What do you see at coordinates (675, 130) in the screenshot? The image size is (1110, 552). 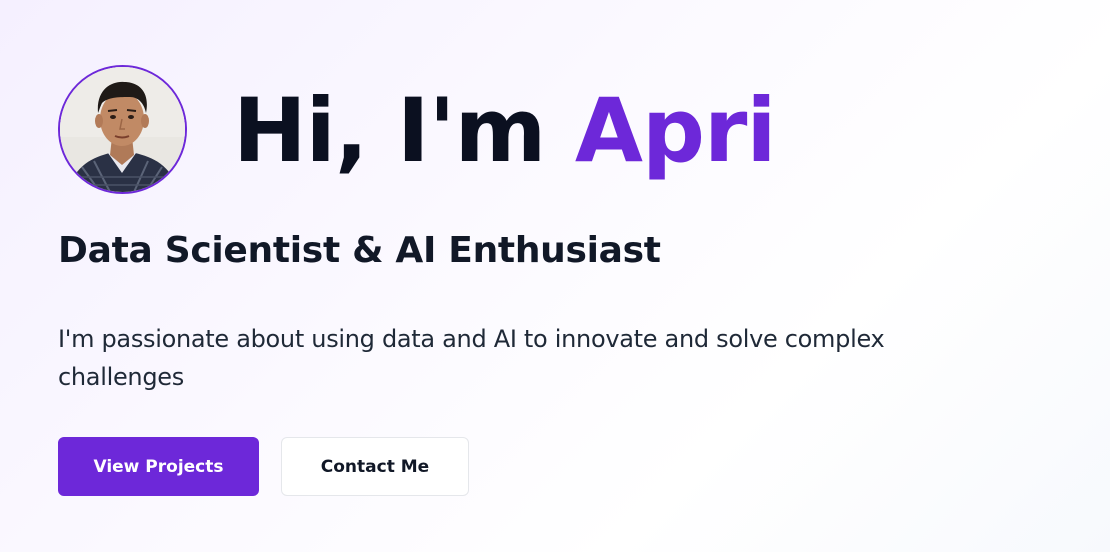 I see `name-highlight: Apri` at bounding box center [675, 130].